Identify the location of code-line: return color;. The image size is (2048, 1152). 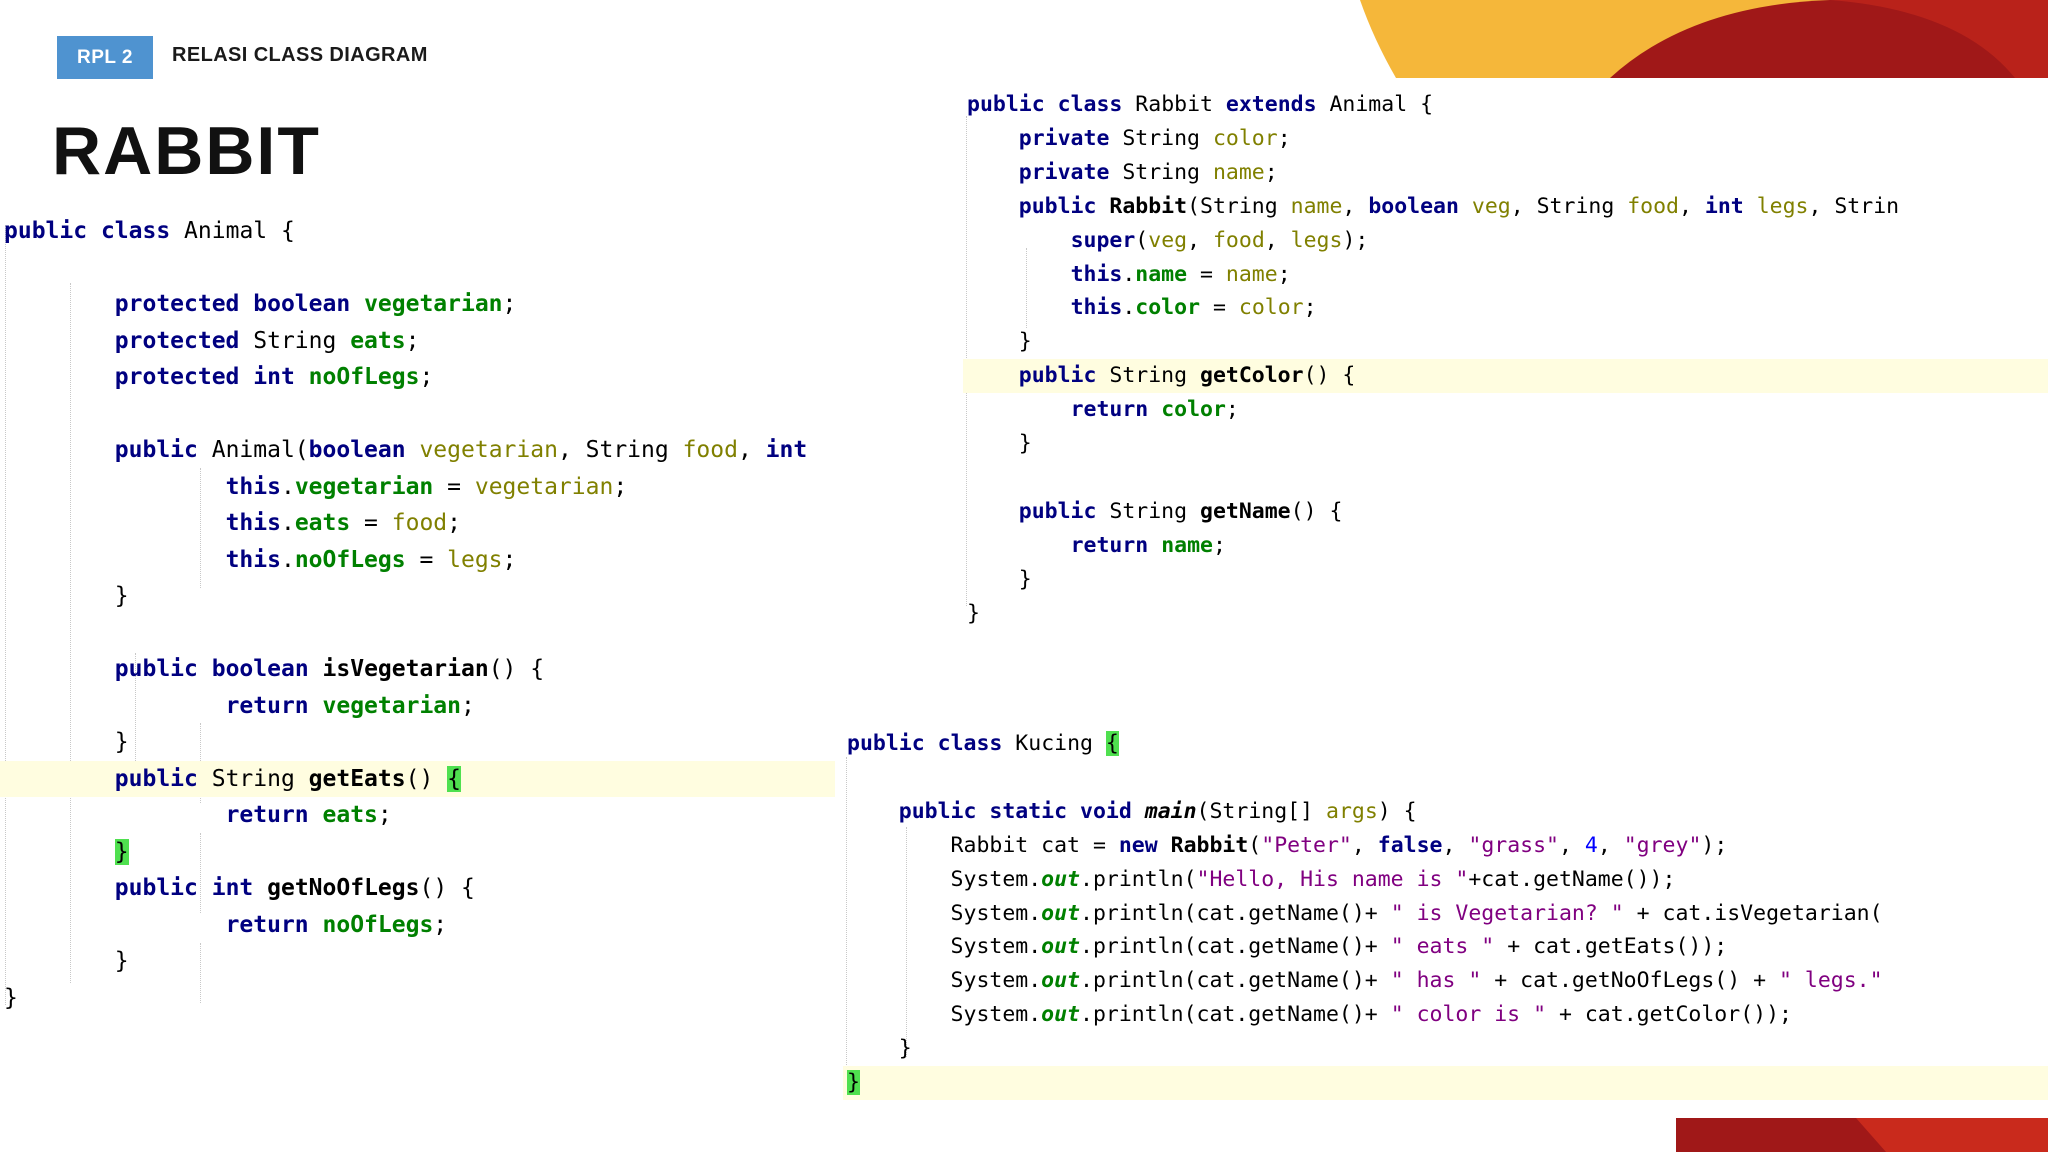
(1505, 410).